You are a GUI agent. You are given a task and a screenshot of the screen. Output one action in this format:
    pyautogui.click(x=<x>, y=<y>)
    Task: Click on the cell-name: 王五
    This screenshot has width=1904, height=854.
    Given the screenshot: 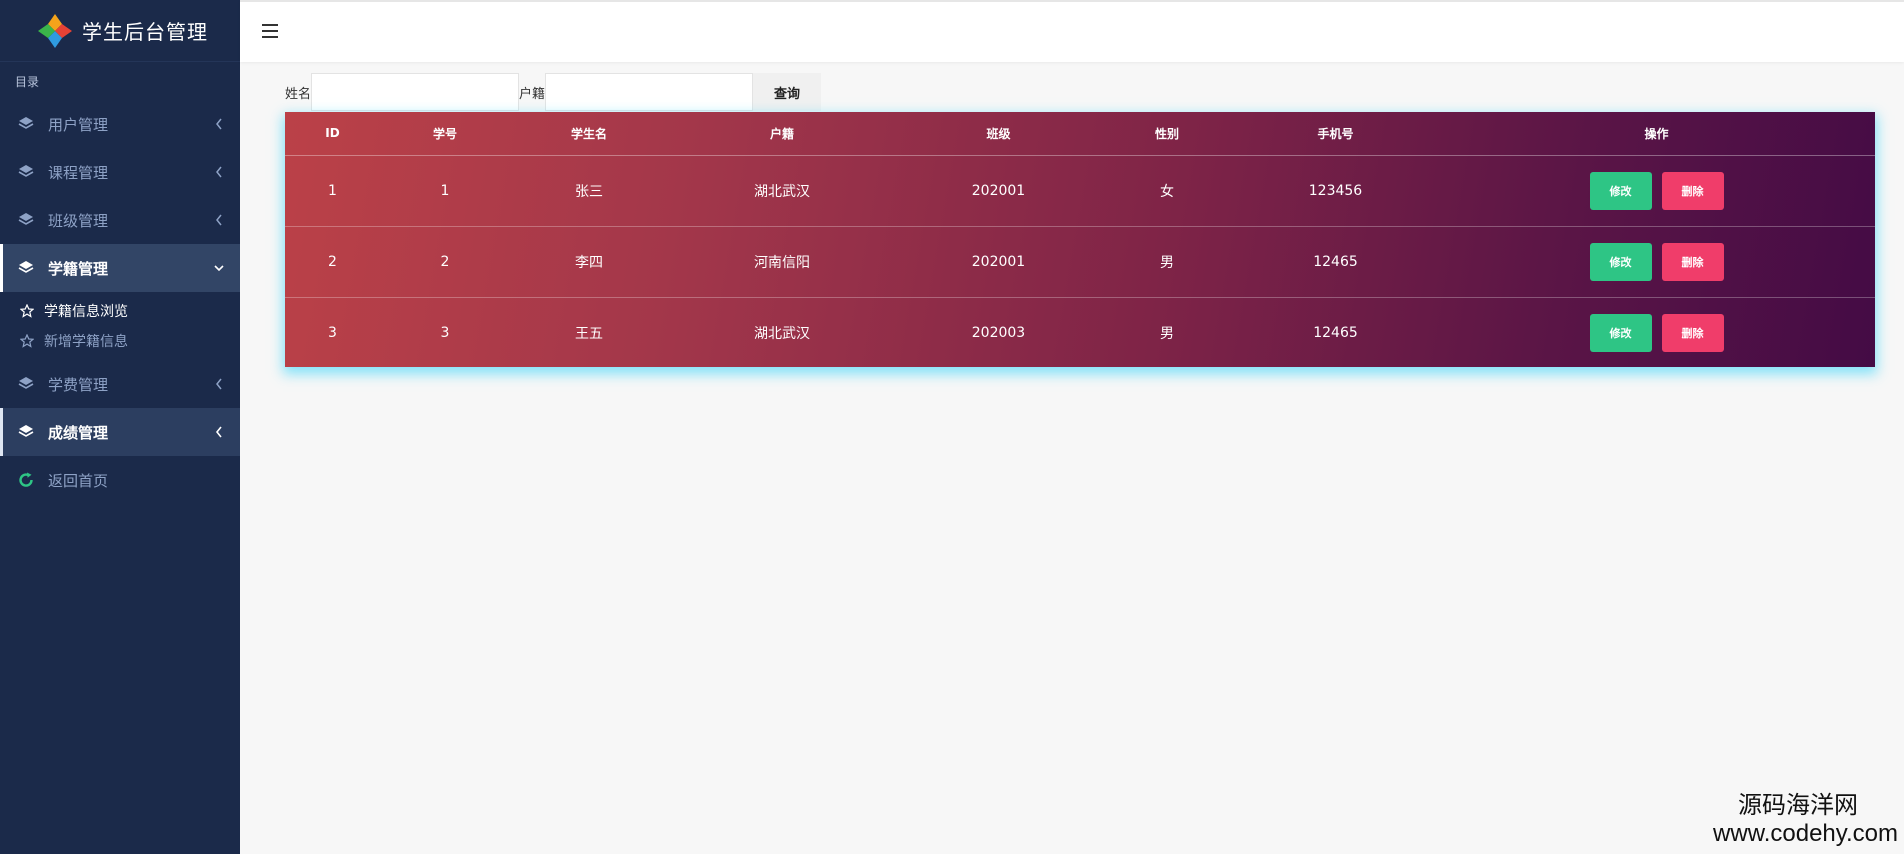 What is the action you would take?
    pyautogui.click(x=589, y=333)
    